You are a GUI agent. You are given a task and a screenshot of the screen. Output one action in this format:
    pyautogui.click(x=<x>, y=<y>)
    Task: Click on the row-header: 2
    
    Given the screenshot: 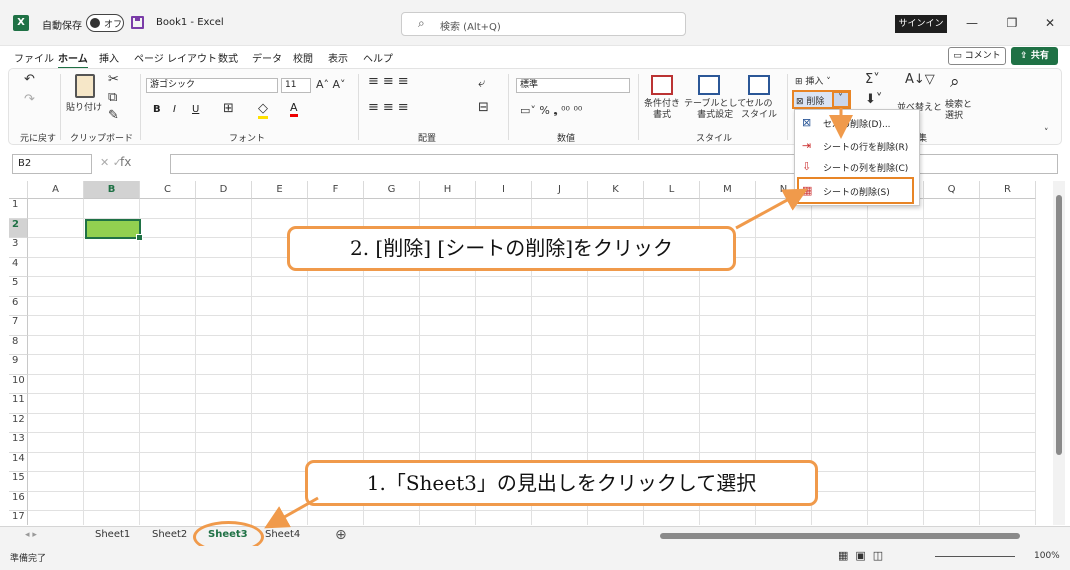 What is the action you would take?
    pyautogui.click(x=18, y=228)
    